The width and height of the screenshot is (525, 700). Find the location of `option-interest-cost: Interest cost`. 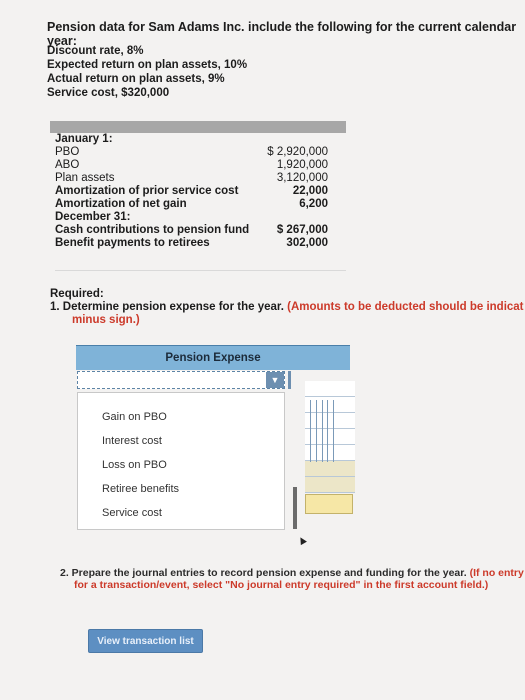

option-interest-cost: Interest cost is located at coordinates (132, 441).